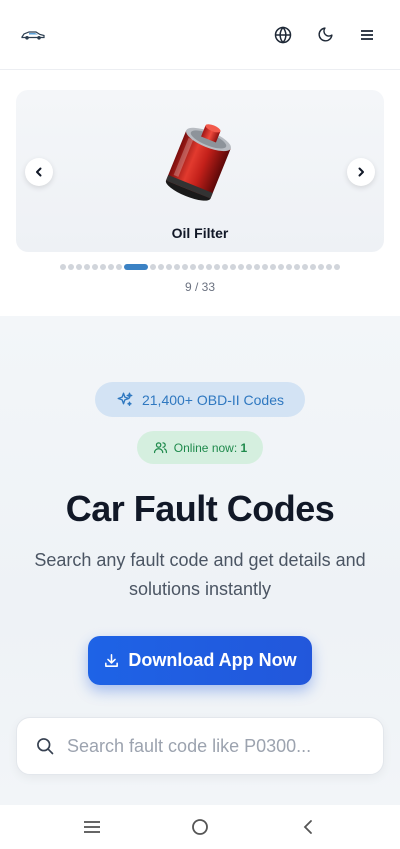  I want to click on app-header, so click(200, 35).